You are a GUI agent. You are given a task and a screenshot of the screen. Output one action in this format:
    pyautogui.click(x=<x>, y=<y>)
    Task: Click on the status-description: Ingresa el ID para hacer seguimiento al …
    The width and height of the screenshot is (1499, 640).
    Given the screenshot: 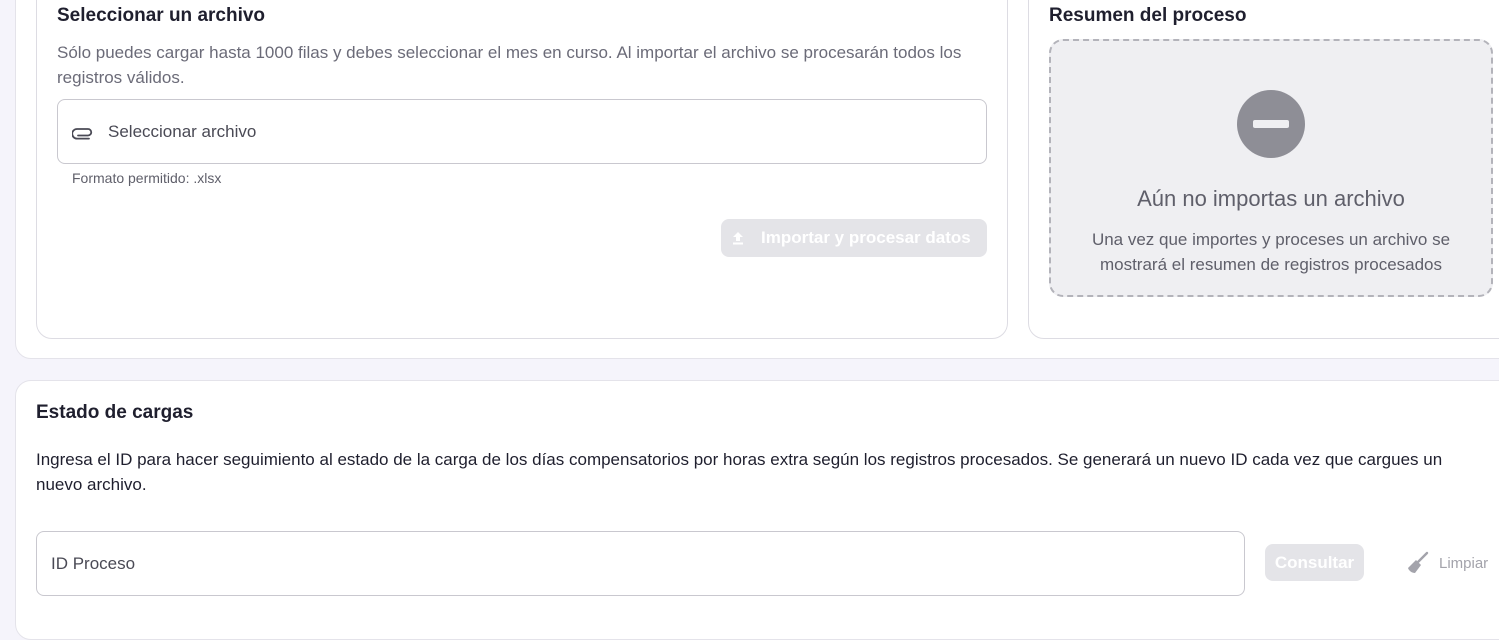 What is the action you would take?
    pyautogui.click(x=739, y=472)
    